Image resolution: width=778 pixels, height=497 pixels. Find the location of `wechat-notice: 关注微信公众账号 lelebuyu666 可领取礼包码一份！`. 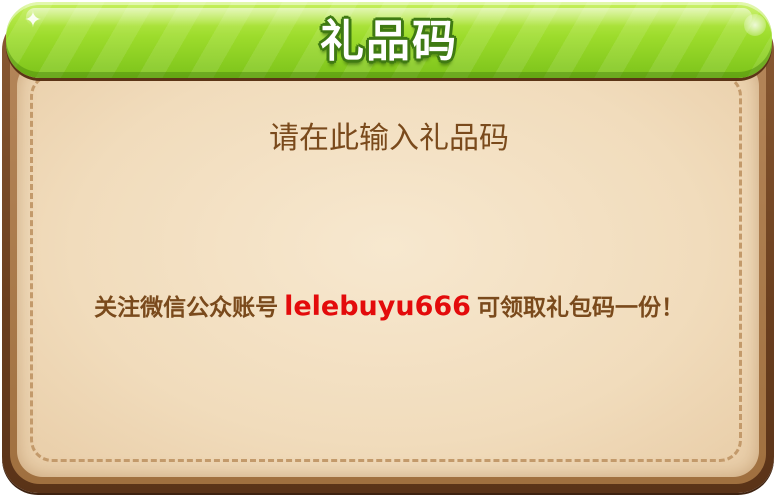

wechat-notice: 关注微信公众账号 lelebuyu666 可领取礼包码一份！ is located at coordinates (389, 307).